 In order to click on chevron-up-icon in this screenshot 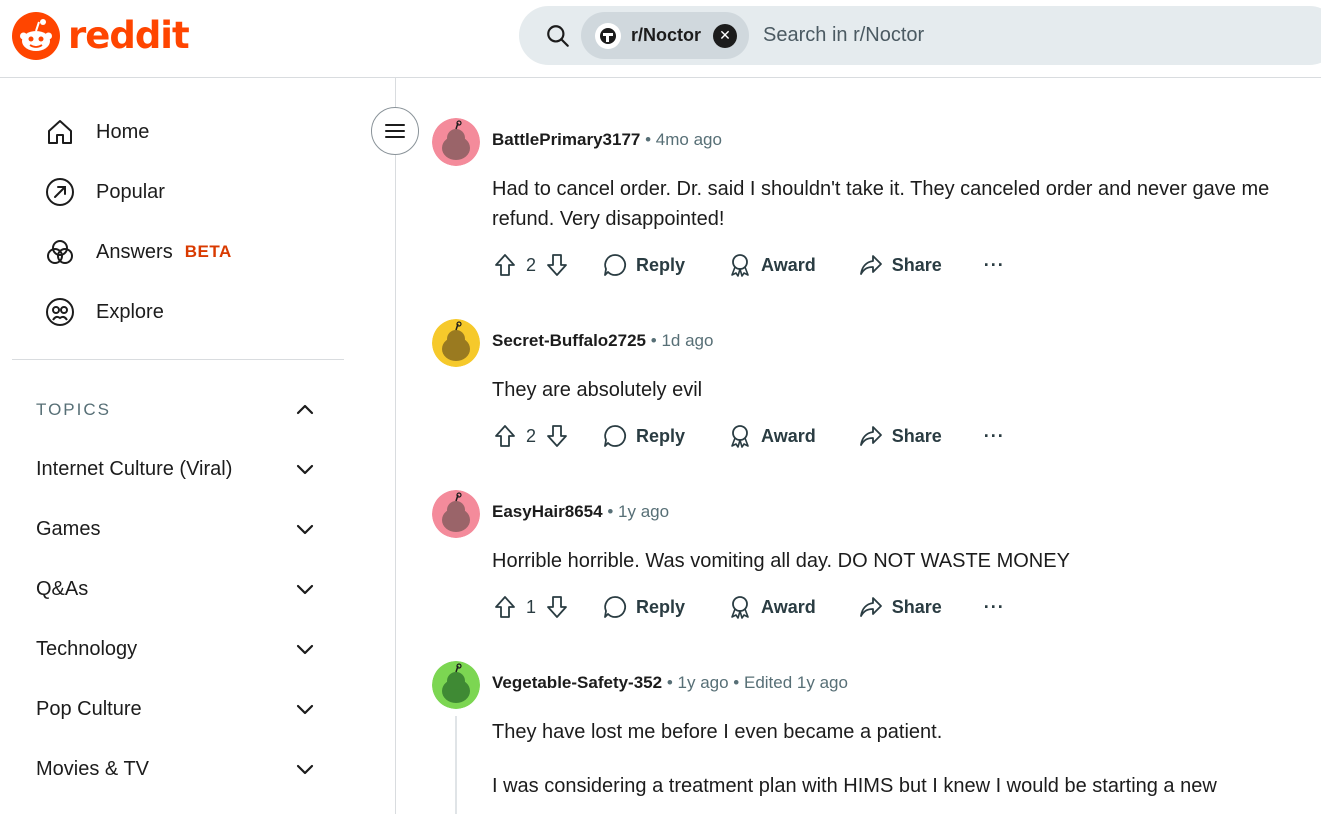, I will do `click(305, 409)`.